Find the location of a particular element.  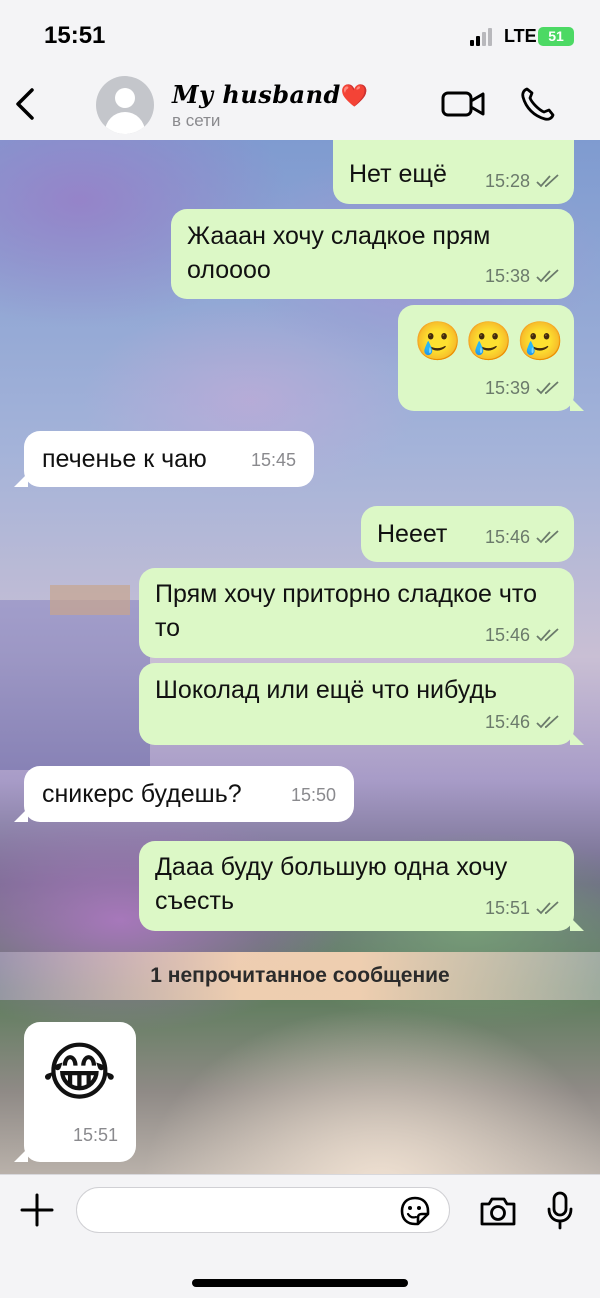

network-label: LTE is located at coordinates (520, 36).